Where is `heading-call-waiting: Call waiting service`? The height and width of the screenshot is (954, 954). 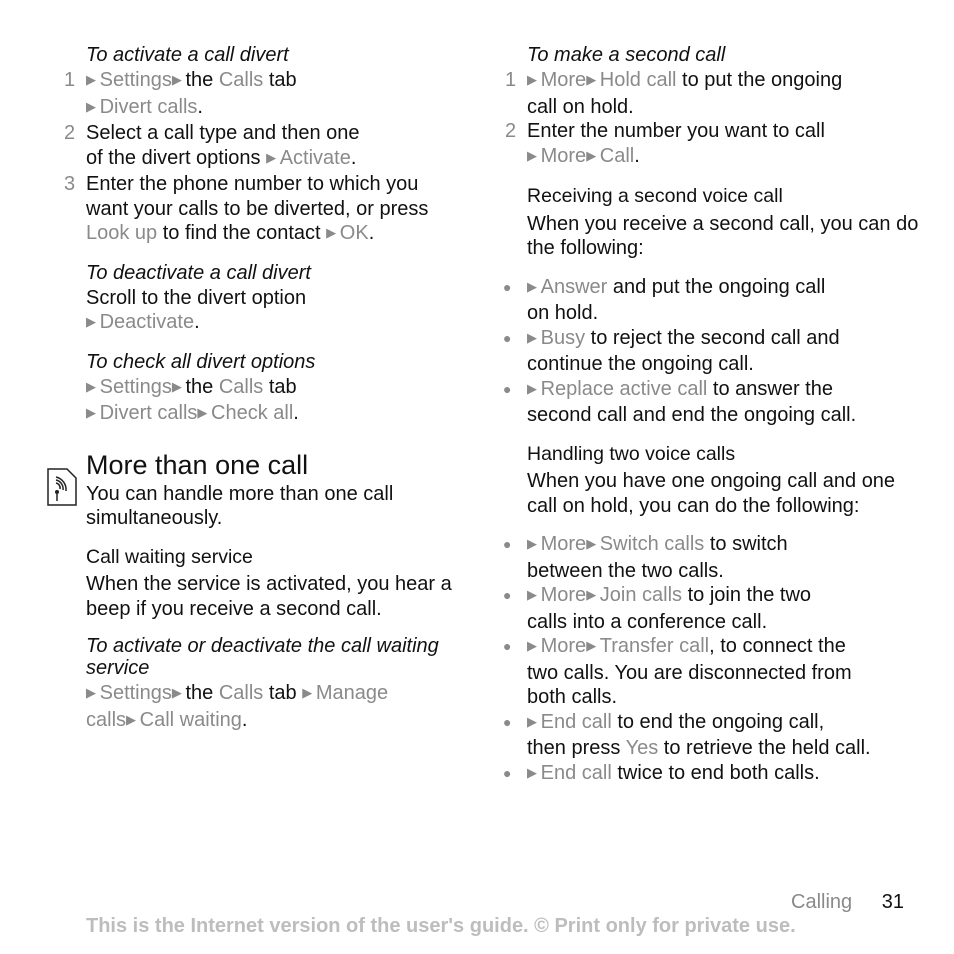 heading-call-waiting: Call waiting service is located at coordinates (169, 556).